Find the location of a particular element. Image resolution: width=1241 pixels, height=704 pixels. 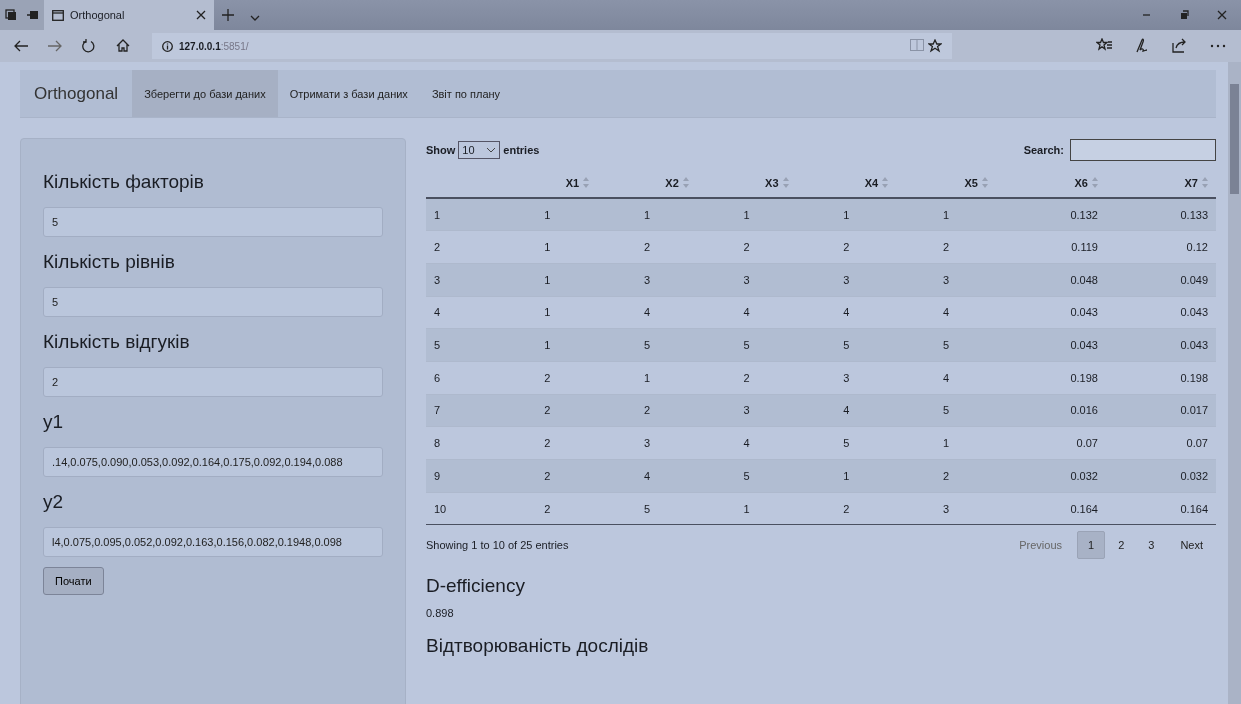

share-icon is located at coordinates (1180, 46).